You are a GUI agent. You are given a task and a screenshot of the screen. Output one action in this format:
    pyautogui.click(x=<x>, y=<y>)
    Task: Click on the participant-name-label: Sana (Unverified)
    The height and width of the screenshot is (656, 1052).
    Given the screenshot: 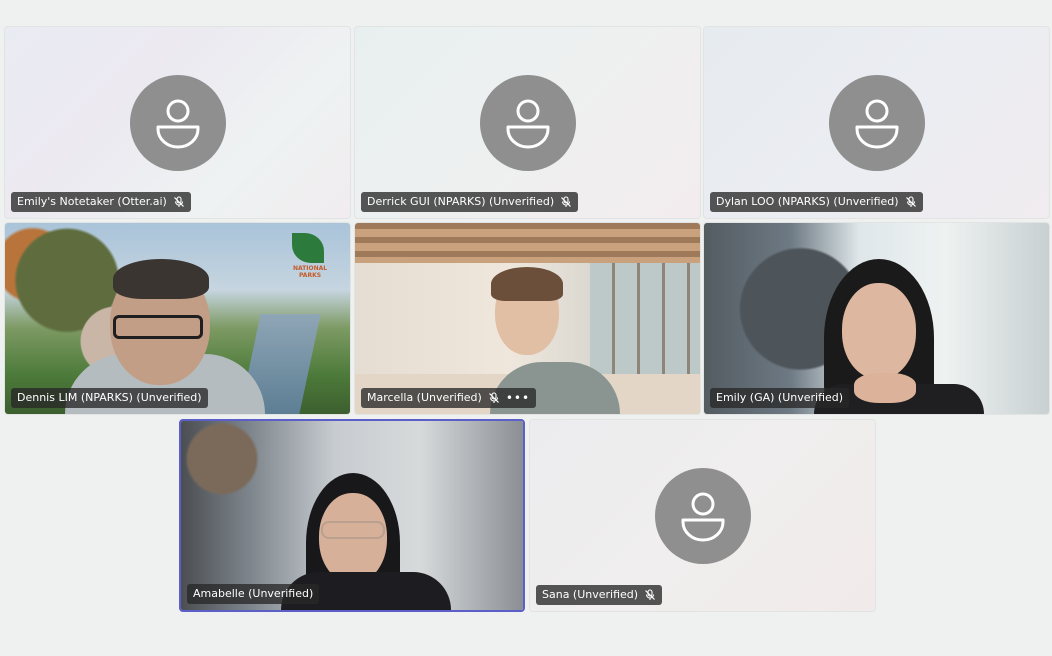 What is the action you would take?
    pyautogui.click(x=599, y=595)
    